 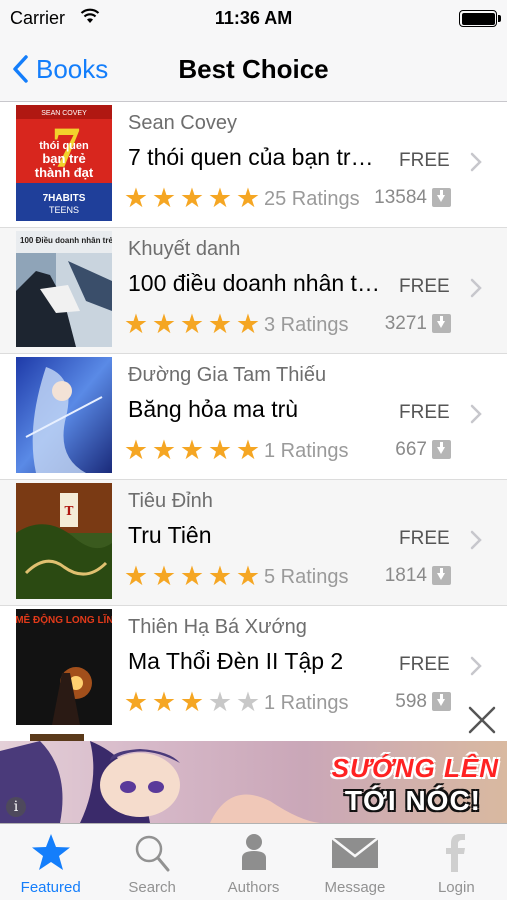 I want to click on tab-label: Message, so click(x=355, y=887).